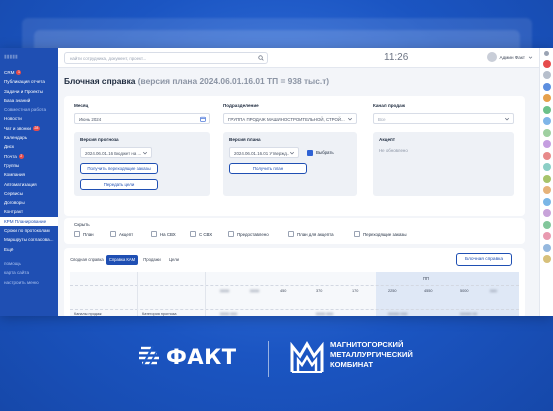 The height and width of the screenshot is (411, 553). I want to click on hide-svh-in-label: На СВХ, so click(168, 234).